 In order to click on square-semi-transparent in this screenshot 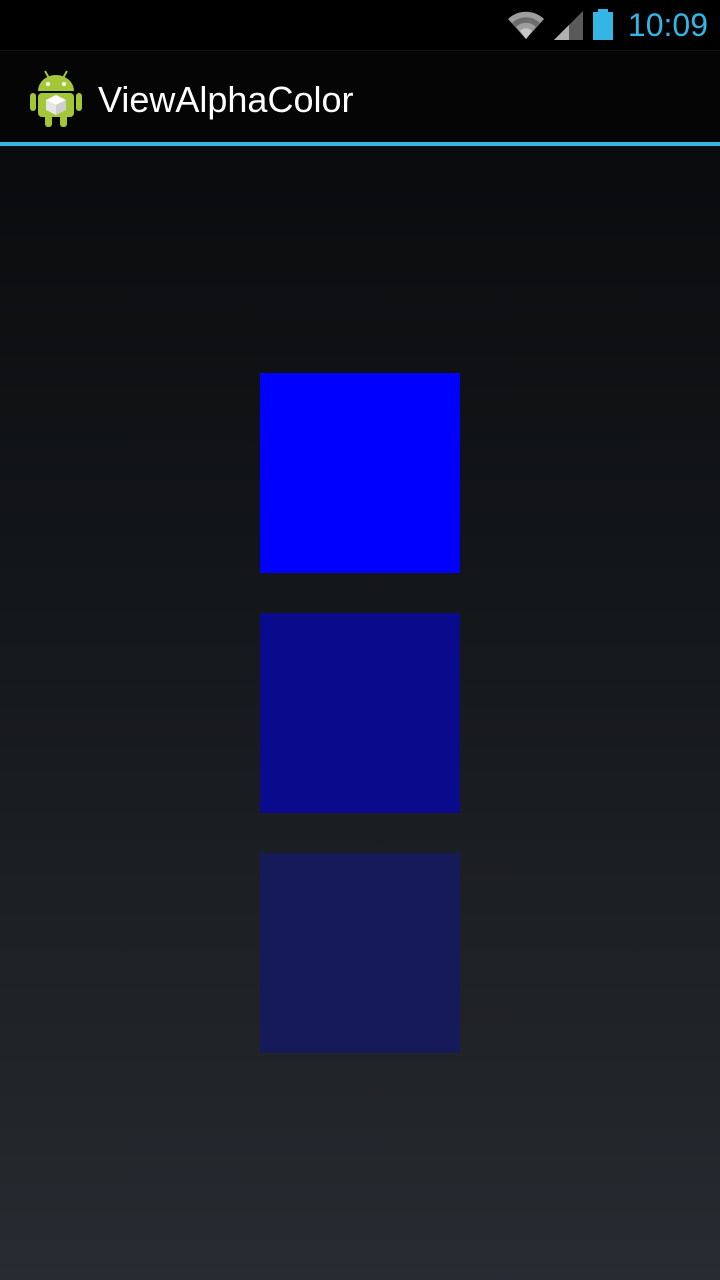, I will do `click(360, 713)`.